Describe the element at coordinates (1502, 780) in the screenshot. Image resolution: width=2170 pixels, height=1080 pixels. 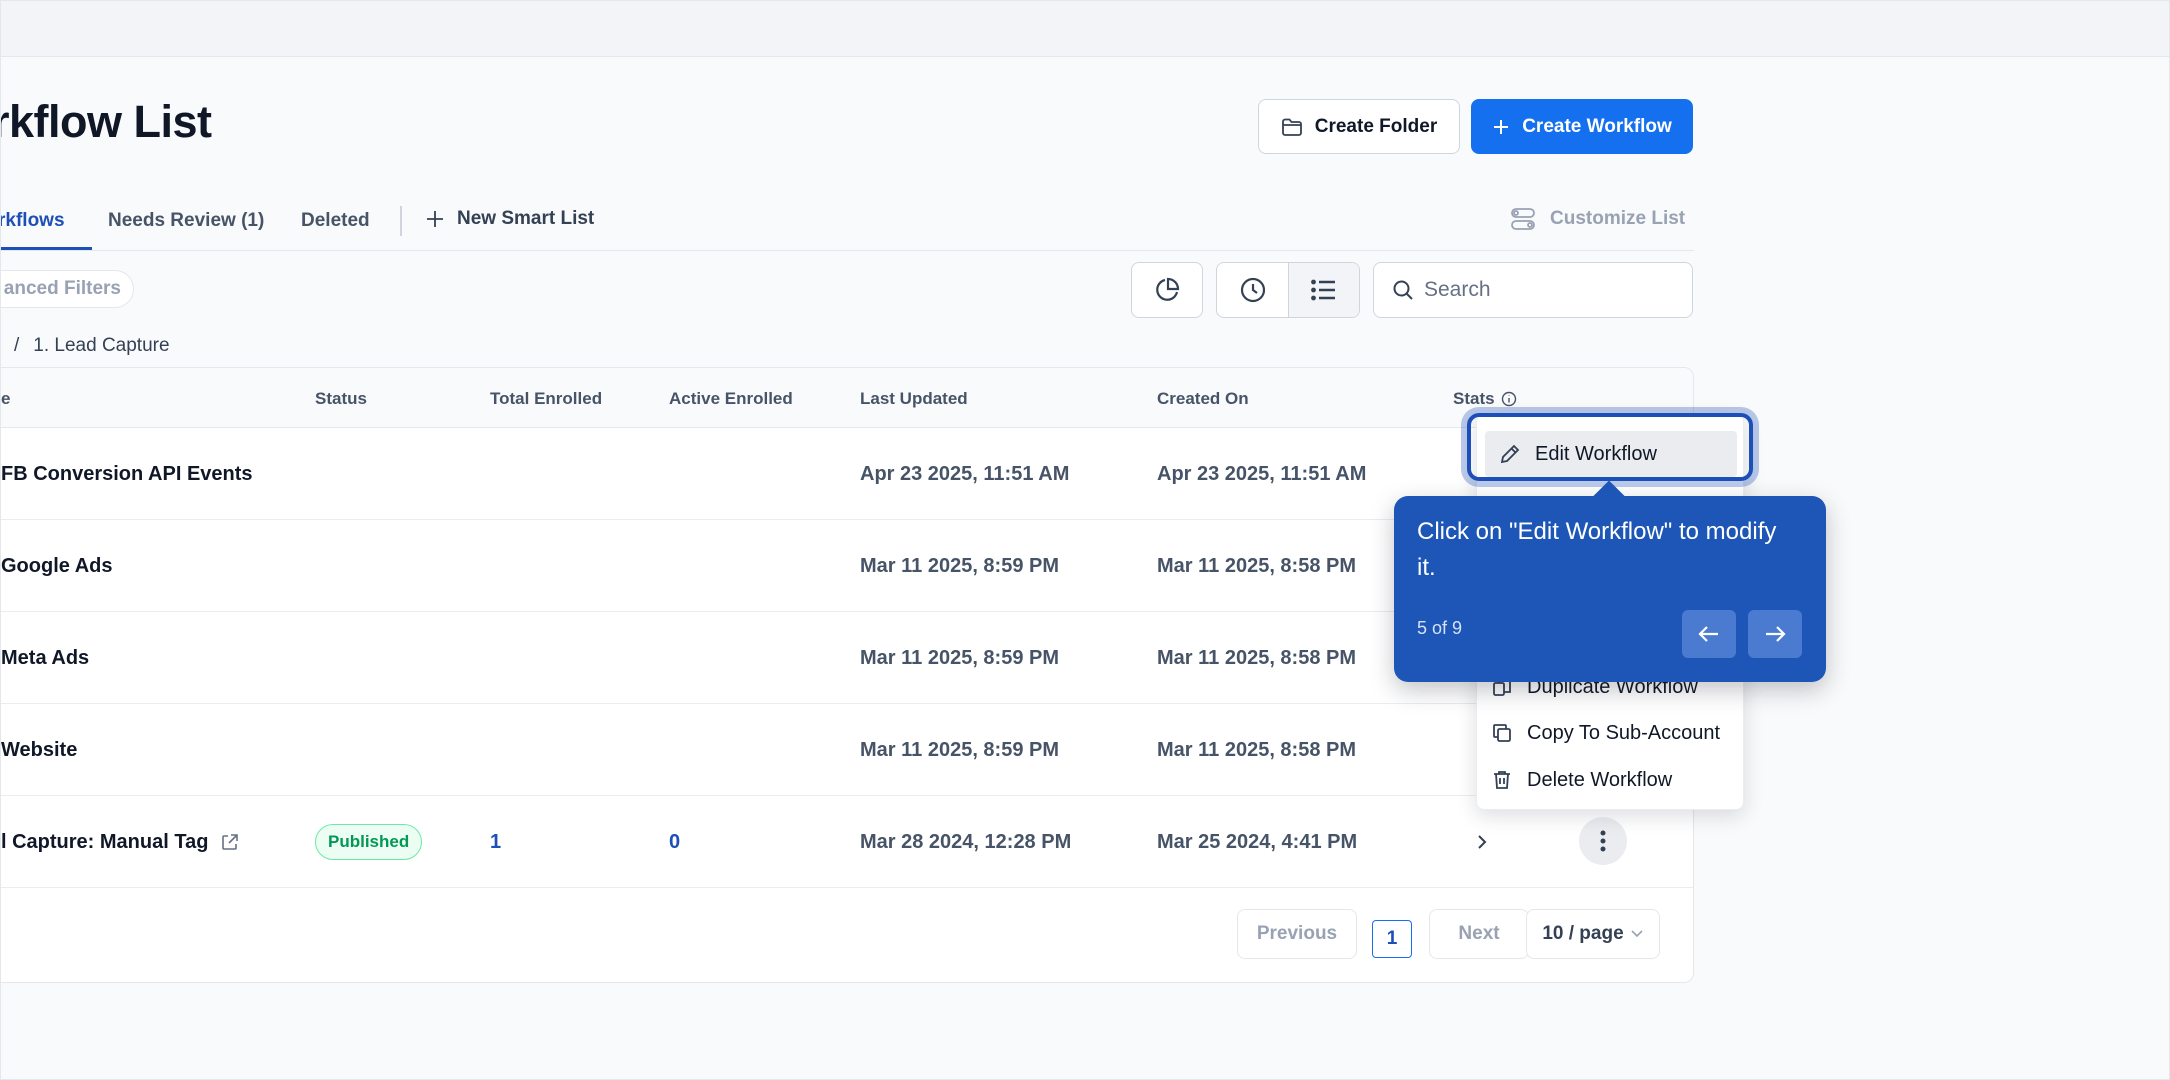
I see `trash-icon` at that location.